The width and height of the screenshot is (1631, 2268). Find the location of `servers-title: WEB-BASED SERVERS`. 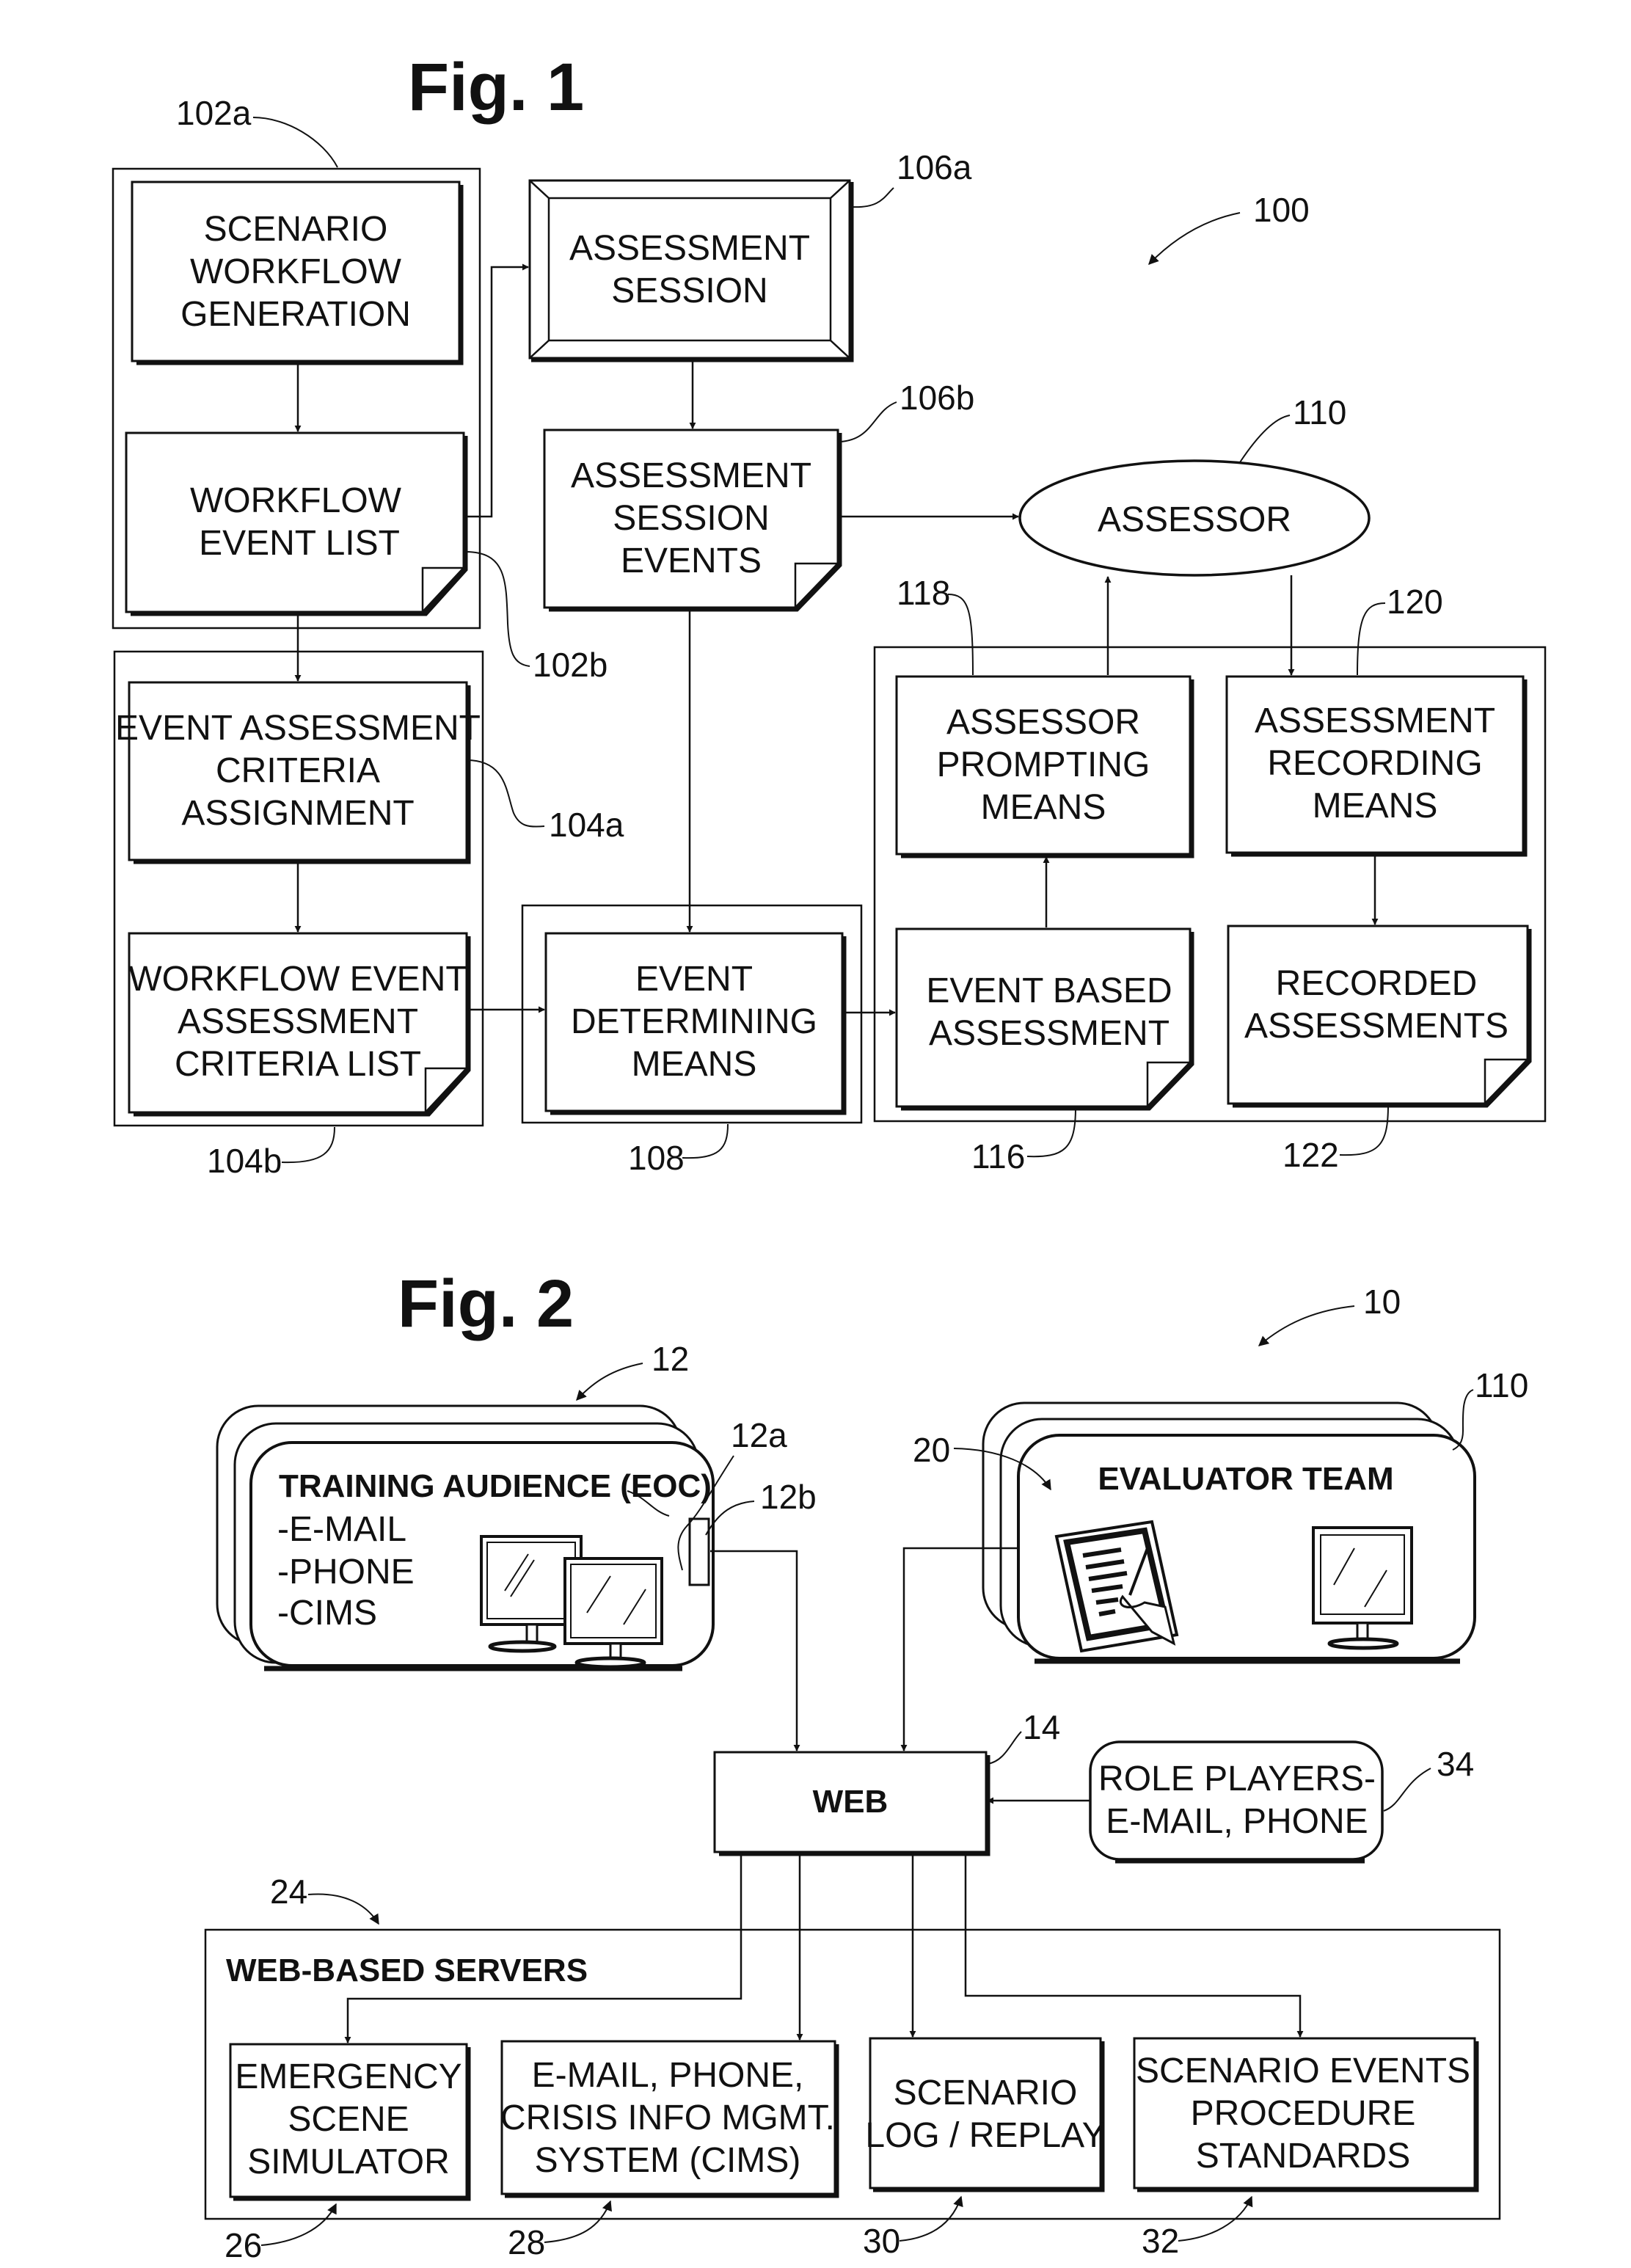

servers-title: WEB-BASED SERVERS is located at coordinates (407, 1970).